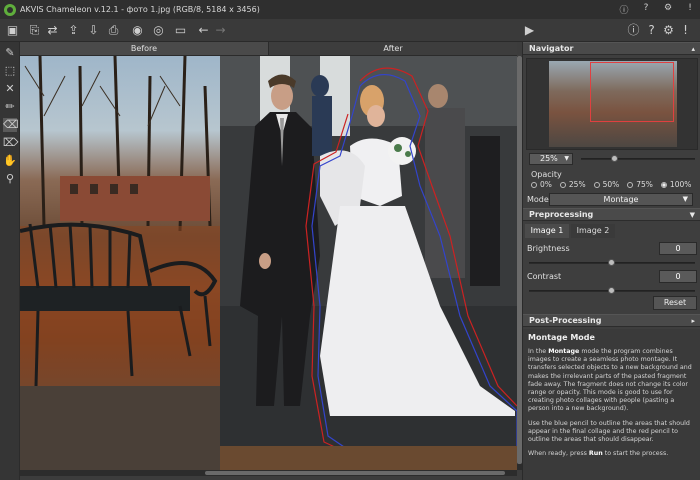 Image resolution: width=700 pixels, height=480 pixels. Describe the element at coordinates (158, 30) in the screenshot. I see `presets-icon: ◎` at that location.